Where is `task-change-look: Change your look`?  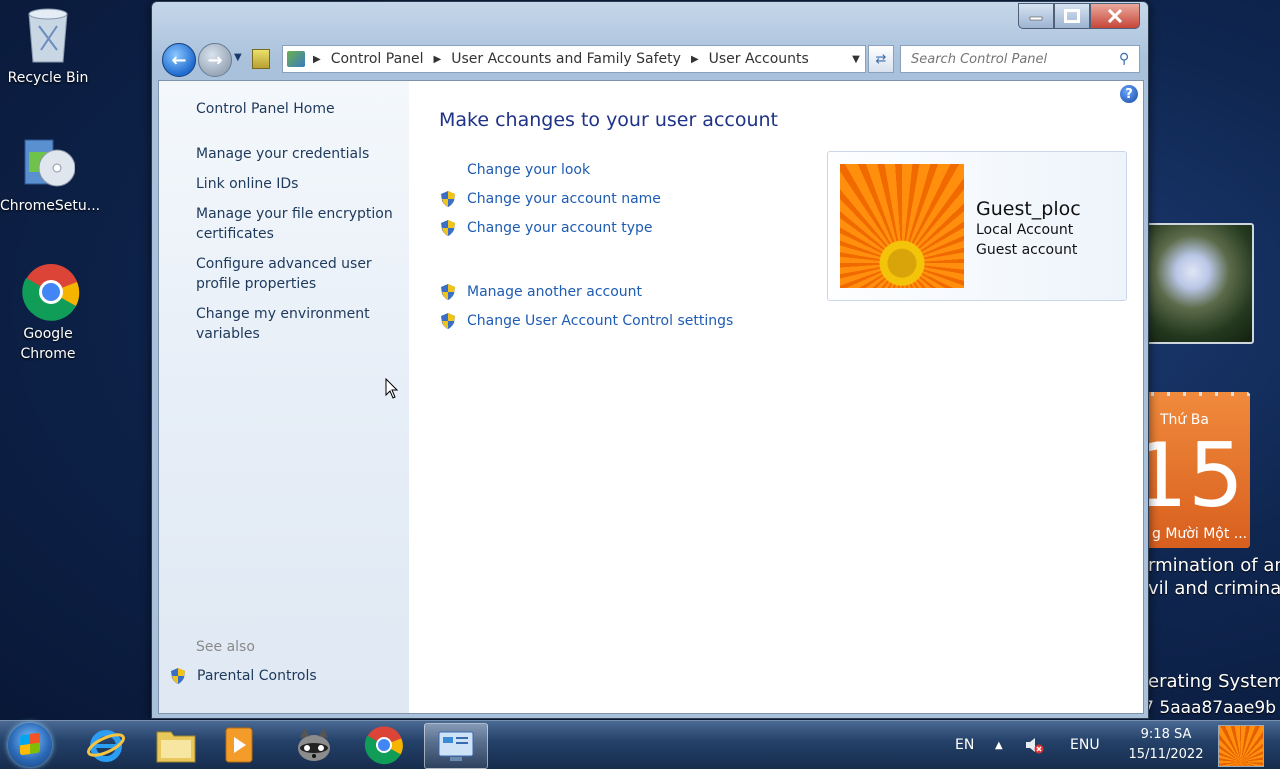
task-change-look: Change your look is located at coordinates (514, 170).